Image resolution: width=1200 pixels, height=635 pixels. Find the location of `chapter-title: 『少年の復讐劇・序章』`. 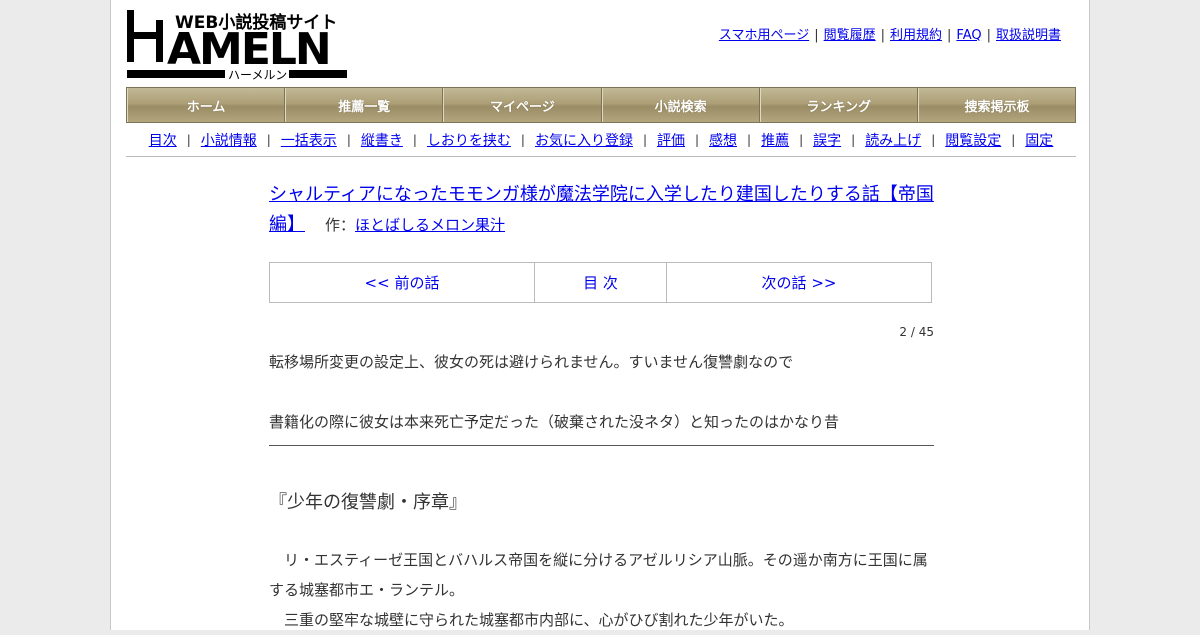

chapter-title: 『少年の復讐劇・序章』 is located at coordinates (368, 502).